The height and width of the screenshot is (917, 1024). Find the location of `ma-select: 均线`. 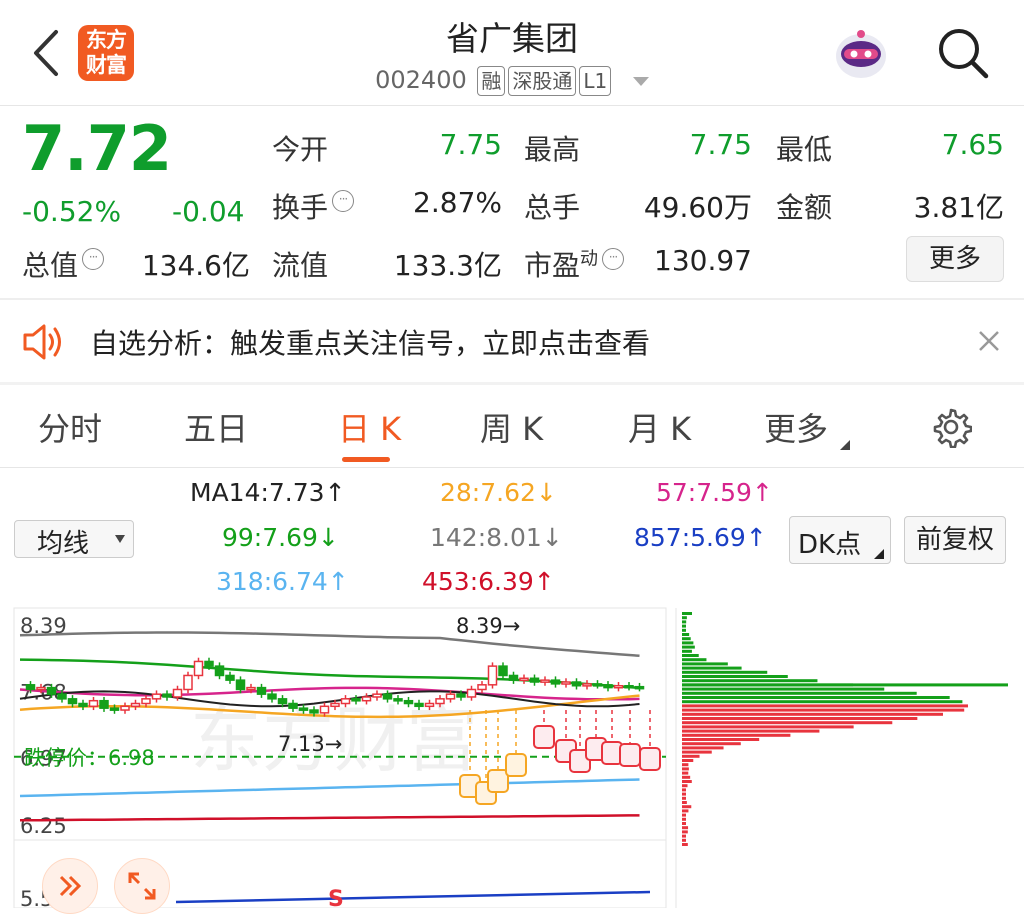

ma-select: 均线 is located at coordinates (74, 539).